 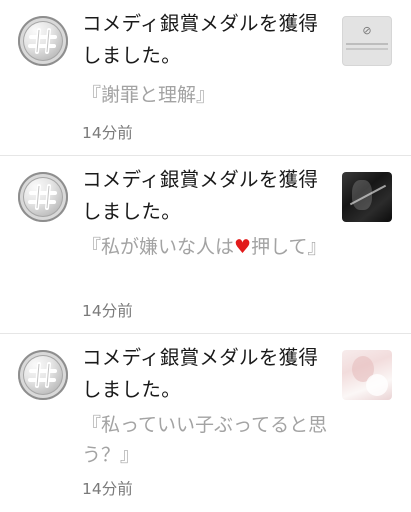 What do you see at coordinates (207, 95) in the screenshot?
I see `notification-post-title: 『謝罪と理解』` at bounding box center [207, 95].